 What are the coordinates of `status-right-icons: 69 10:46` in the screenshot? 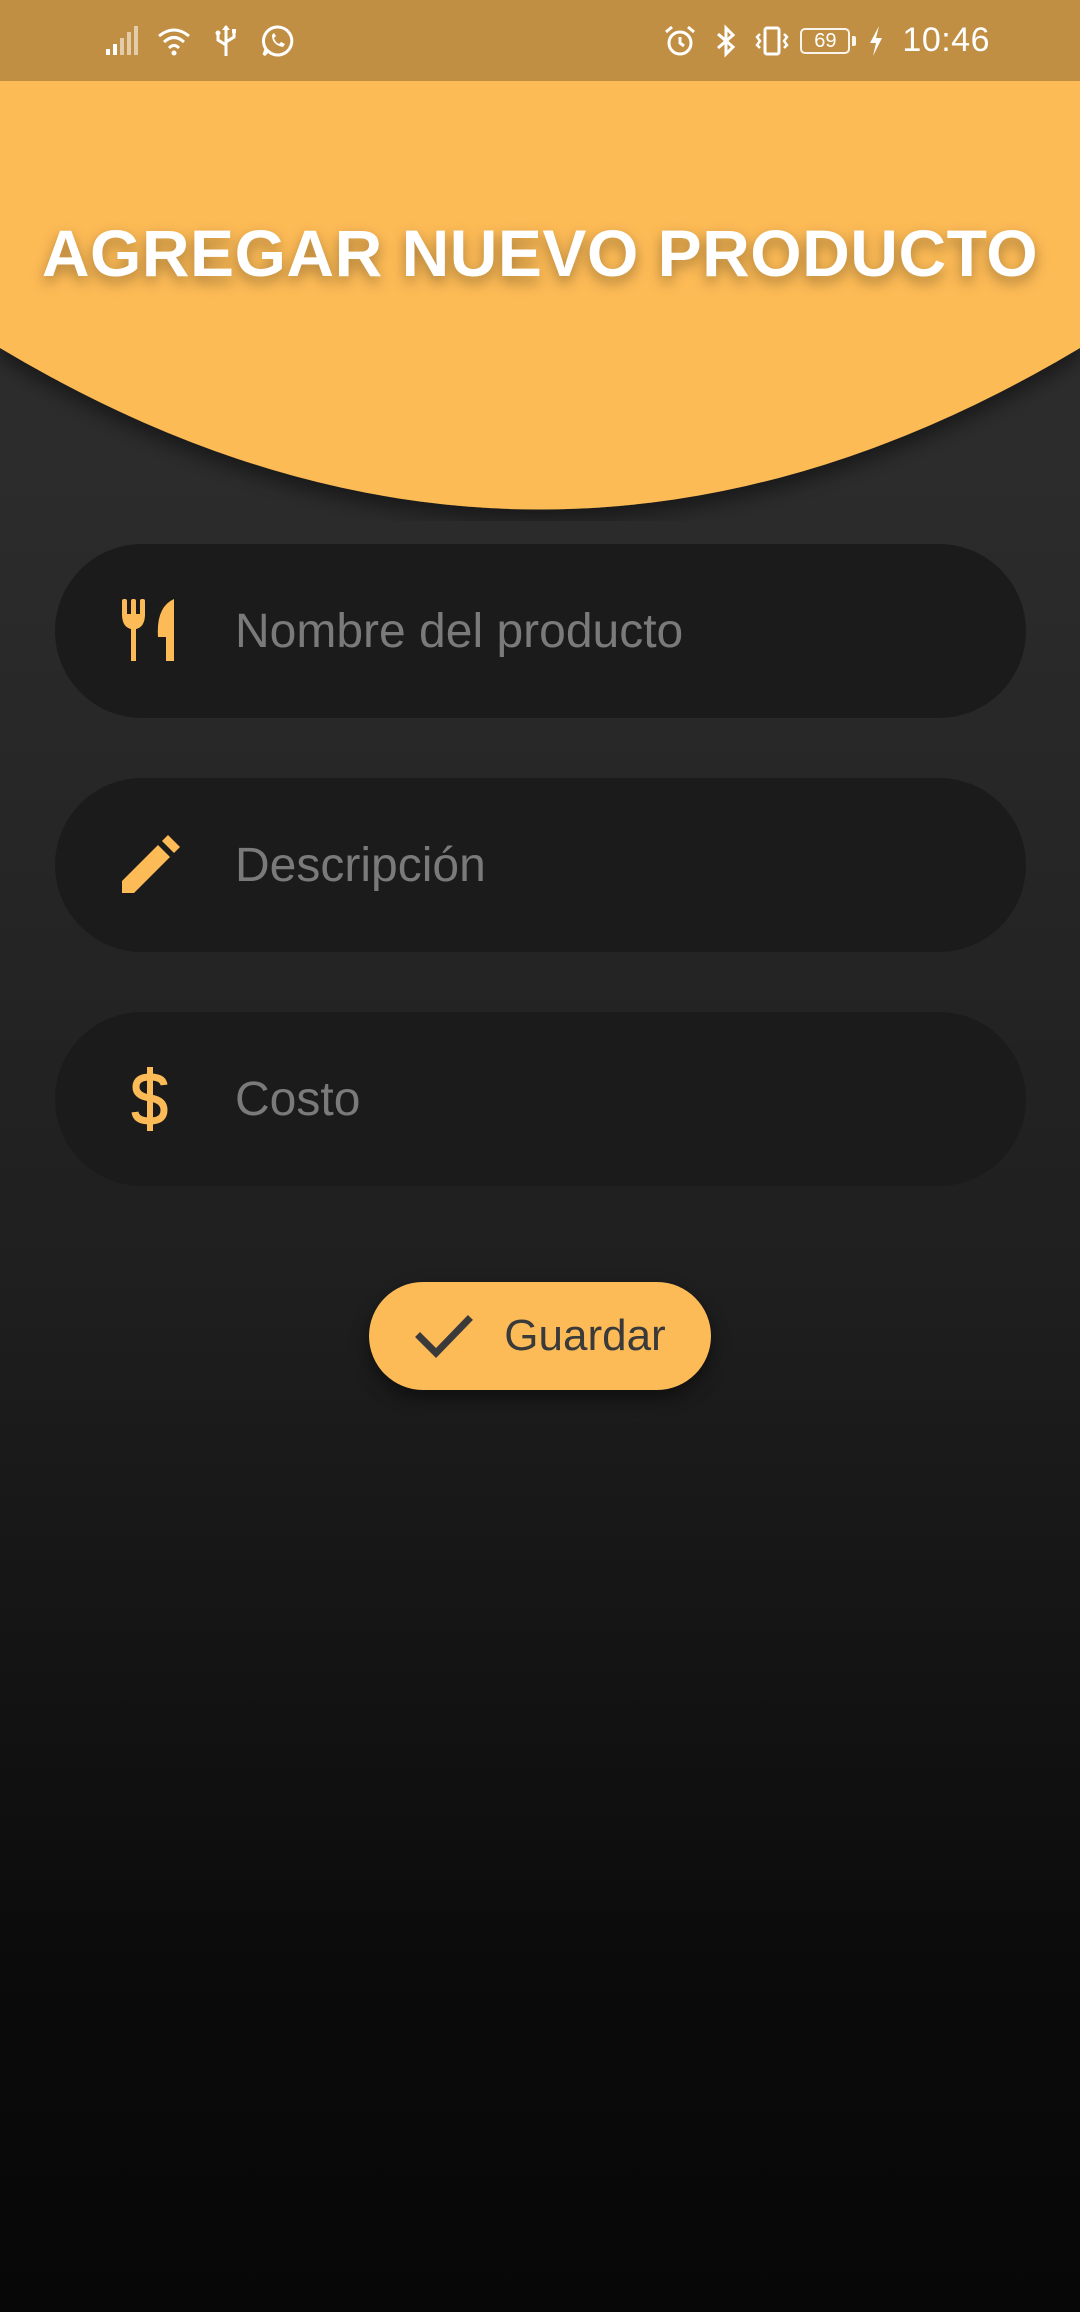 It's located at (871, 40).